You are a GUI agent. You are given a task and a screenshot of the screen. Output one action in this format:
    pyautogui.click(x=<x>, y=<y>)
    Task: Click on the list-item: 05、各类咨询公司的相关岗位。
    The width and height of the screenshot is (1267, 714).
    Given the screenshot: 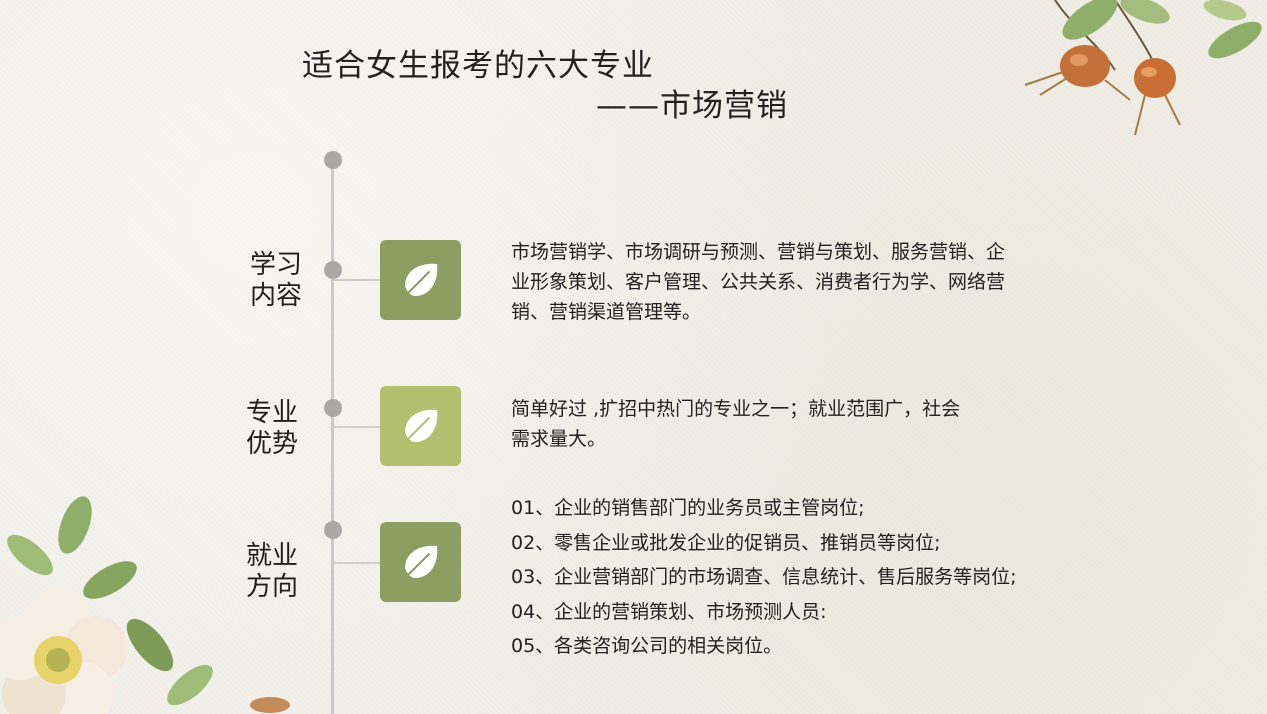 What is the action you would take?
    pyautogui.click(x=647, y=646)
    